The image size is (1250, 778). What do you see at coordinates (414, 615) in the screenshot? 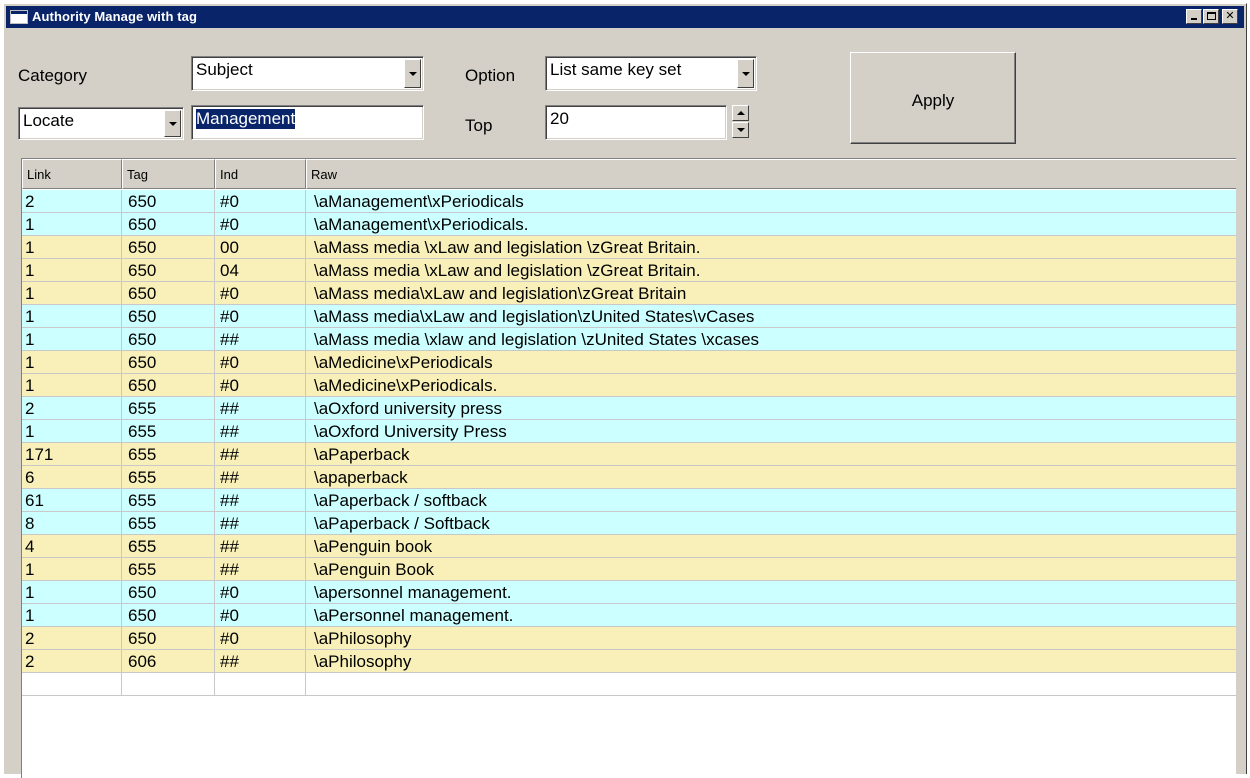
I see `cell-raw: \aPersonnel management.` at bounding box center [414, 615].